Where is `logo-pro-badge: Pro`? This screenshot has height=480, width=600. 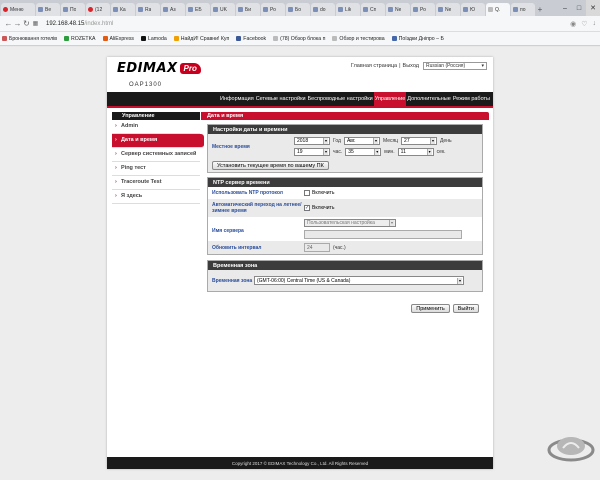
logo-pro-badge: Pro is located at coordinates (190, 68).